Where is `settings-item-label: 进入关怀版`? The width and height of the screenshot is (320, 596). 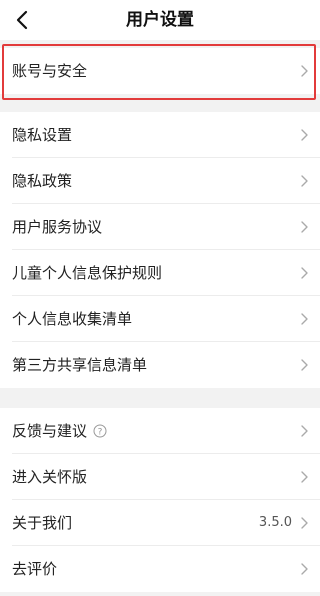
settings-item-label: 进入关怀版 is located at coordinates (50, 477).